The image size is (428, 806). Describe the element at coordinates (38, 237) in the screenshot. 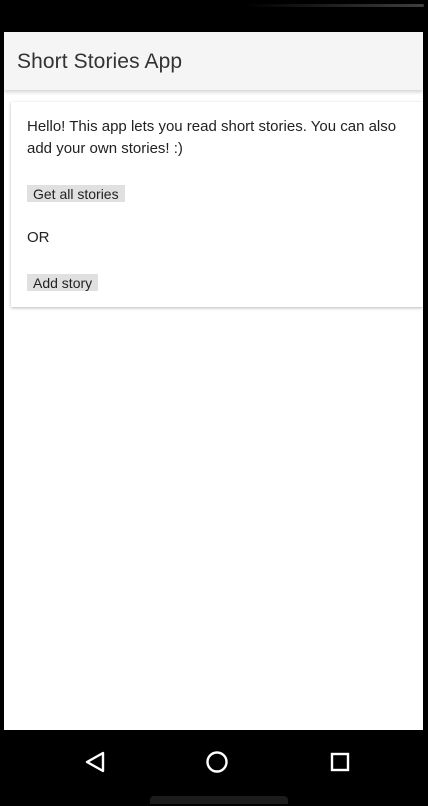

I see `or-separator: OR` at that location.